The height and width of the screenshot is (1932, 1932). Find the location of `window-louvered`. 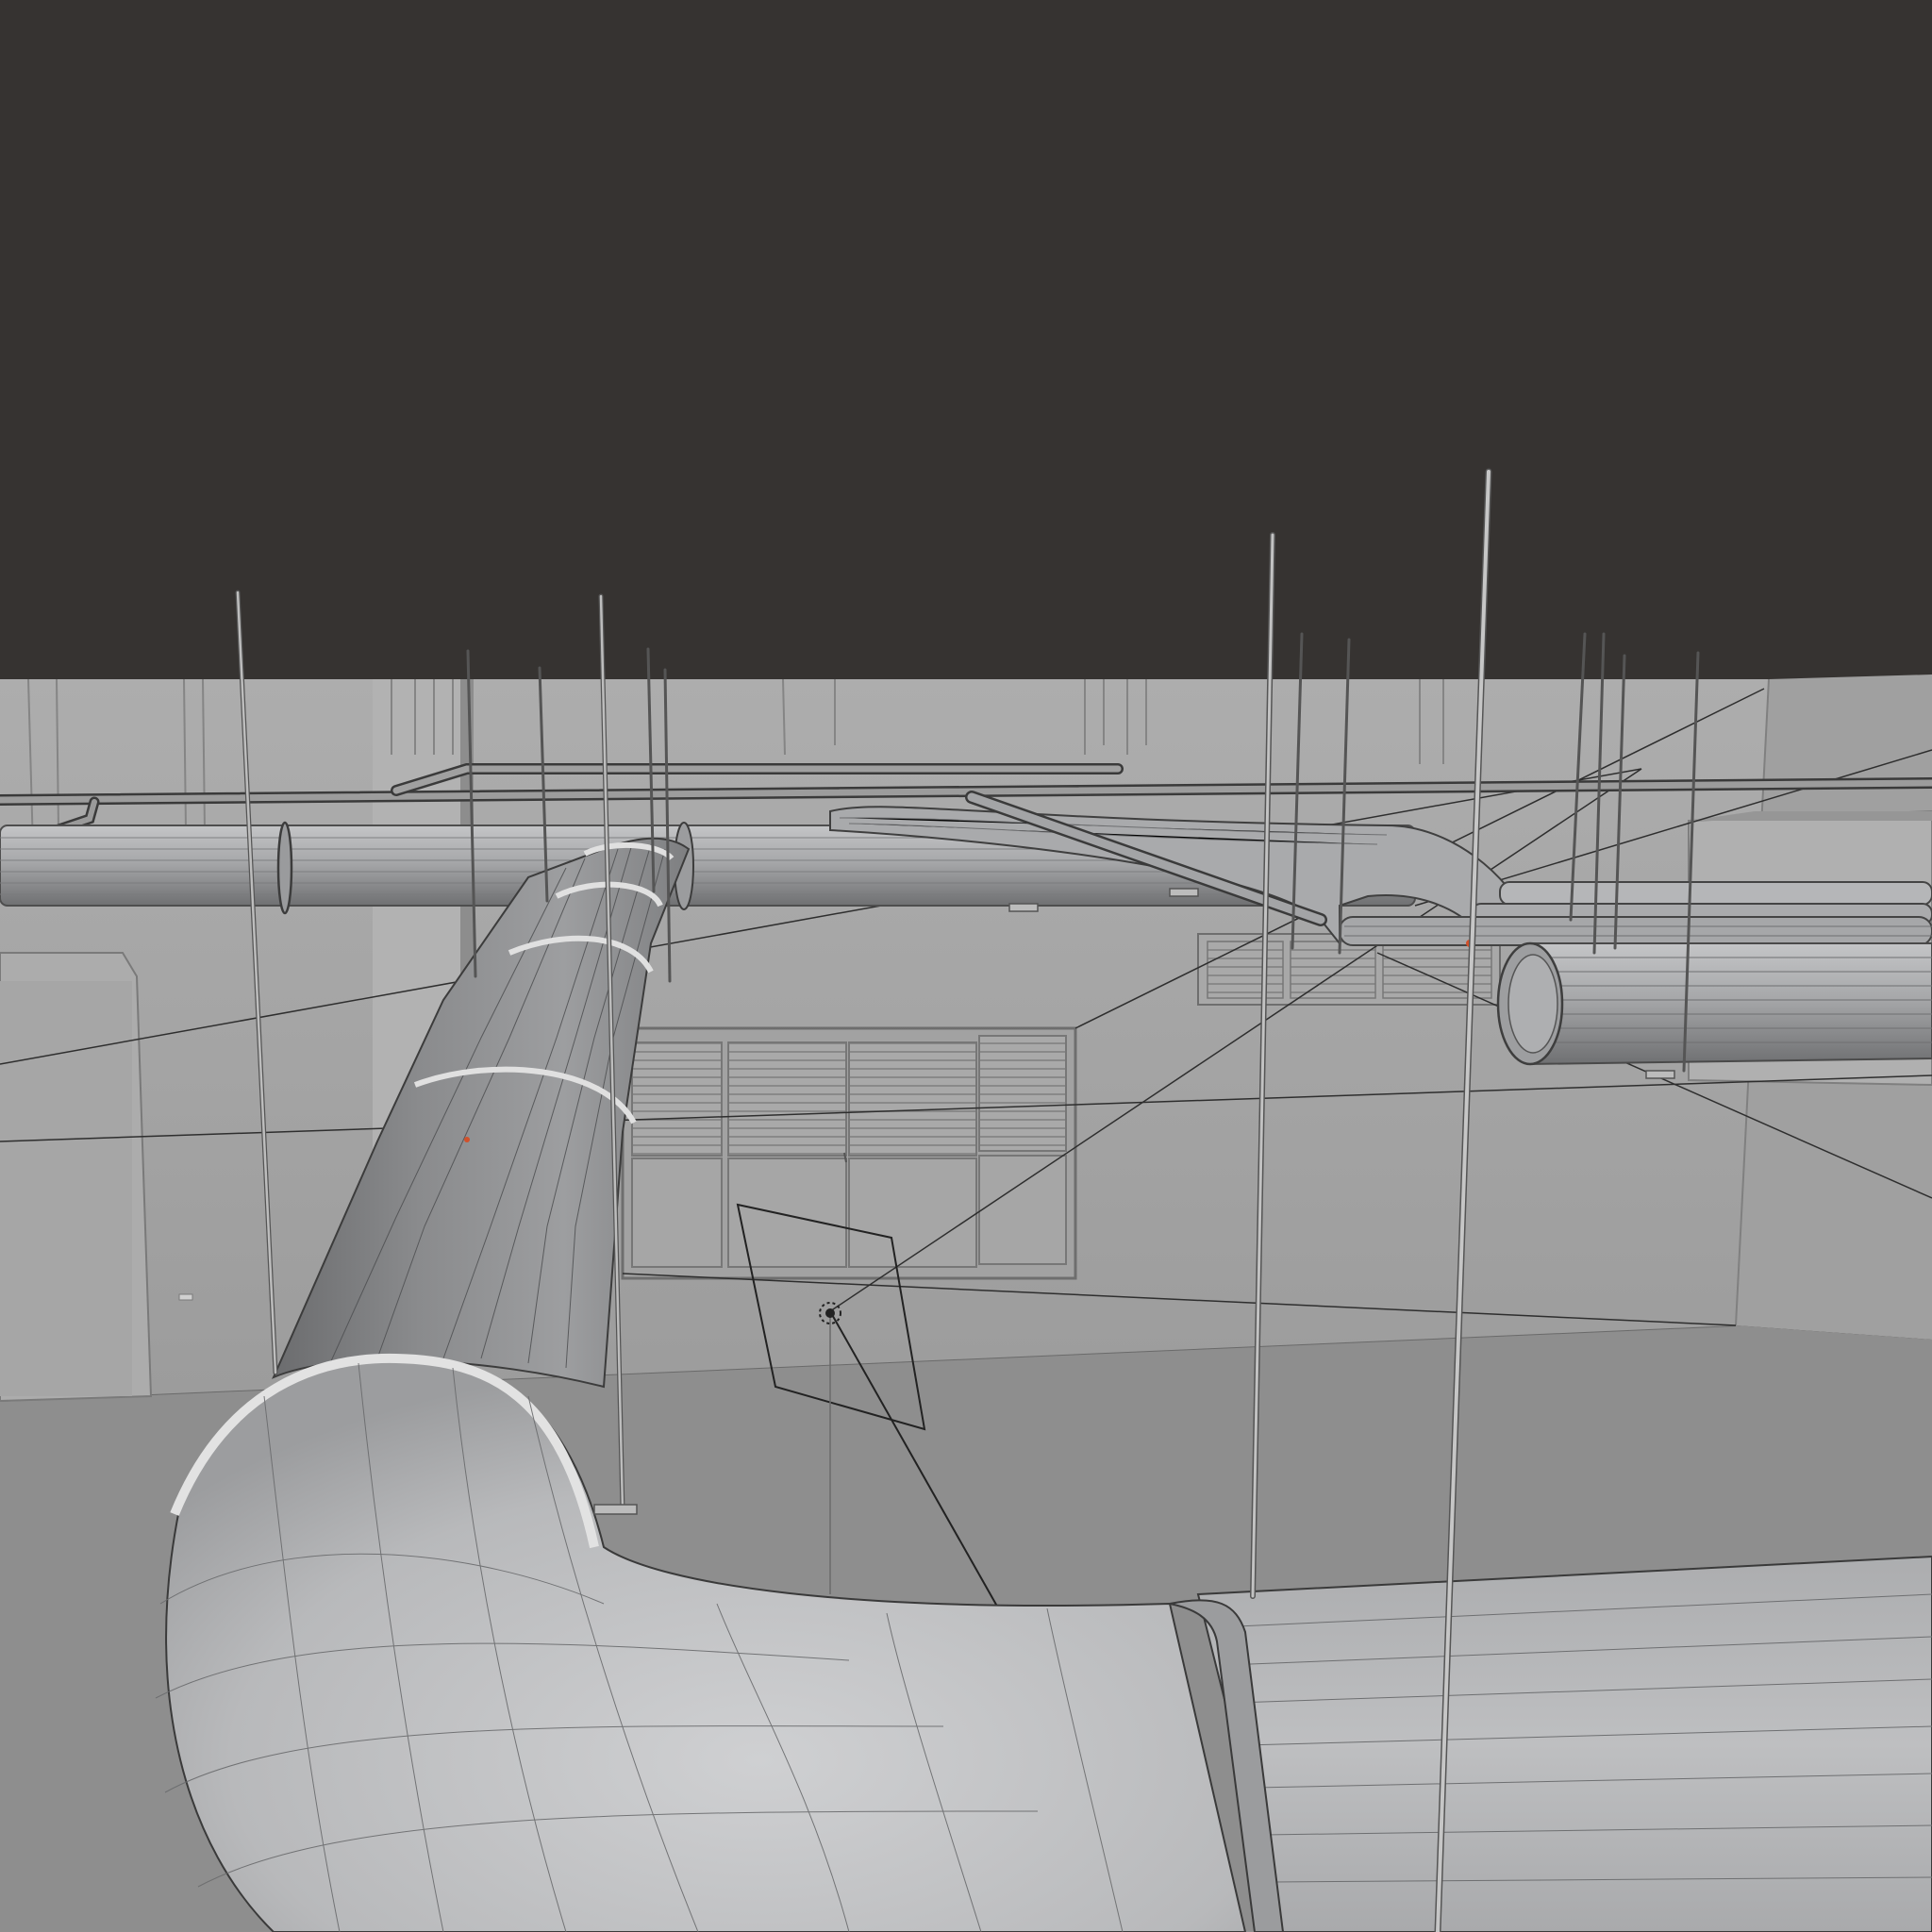

window-louvered is located at coordinates (849, 1153).